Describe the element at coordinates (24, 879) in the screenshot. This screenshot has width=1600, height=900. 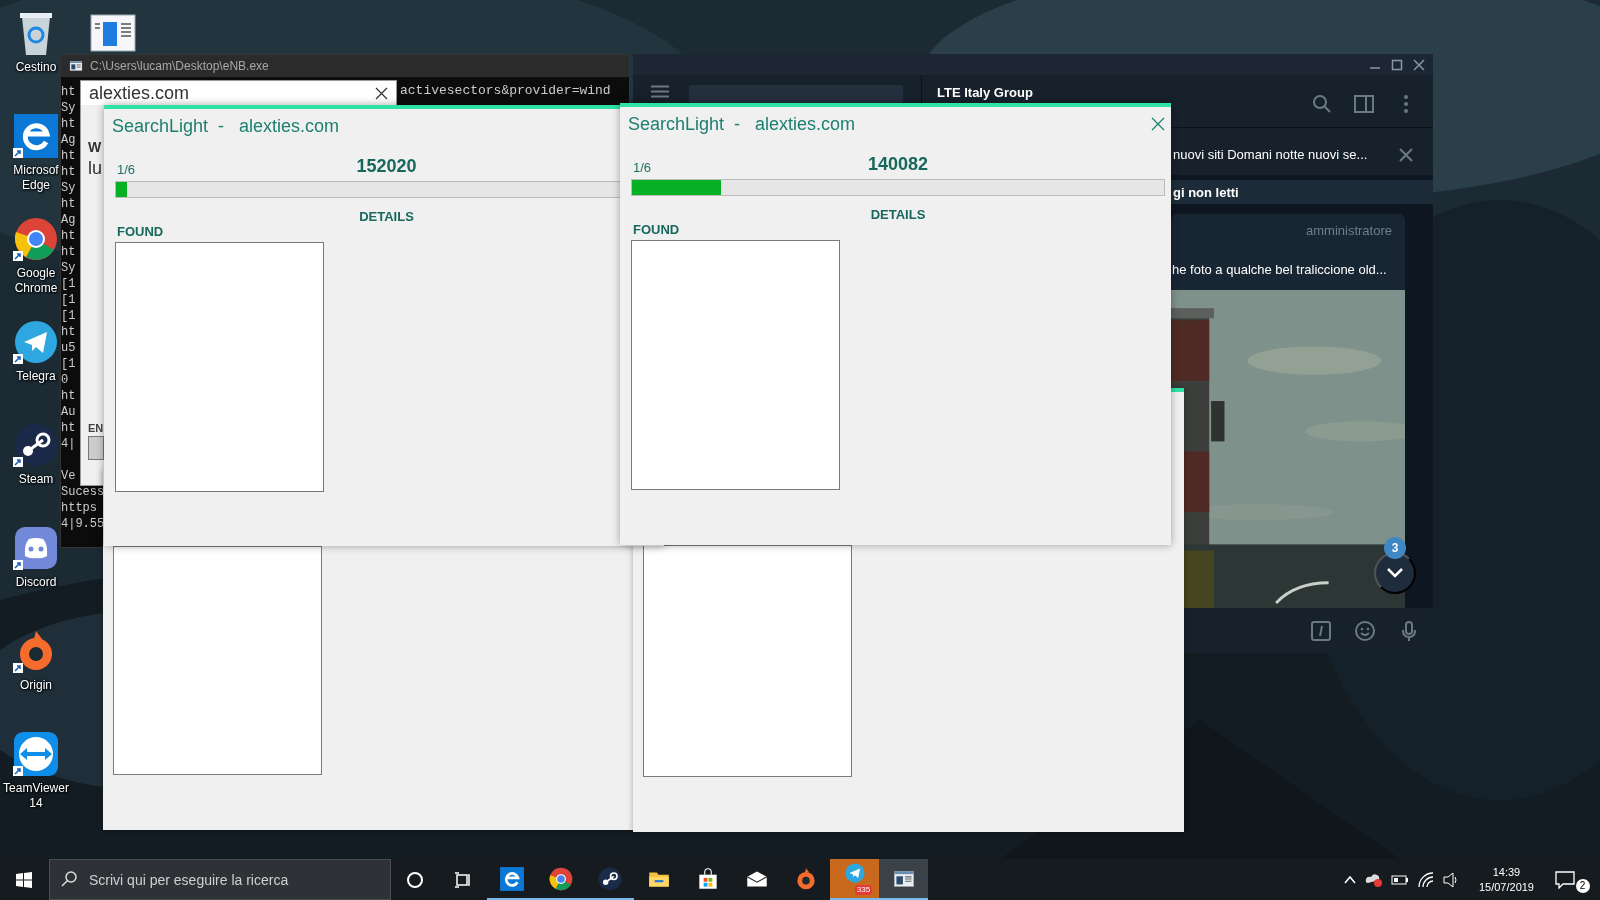
I see `four-panes-icon` at that location.